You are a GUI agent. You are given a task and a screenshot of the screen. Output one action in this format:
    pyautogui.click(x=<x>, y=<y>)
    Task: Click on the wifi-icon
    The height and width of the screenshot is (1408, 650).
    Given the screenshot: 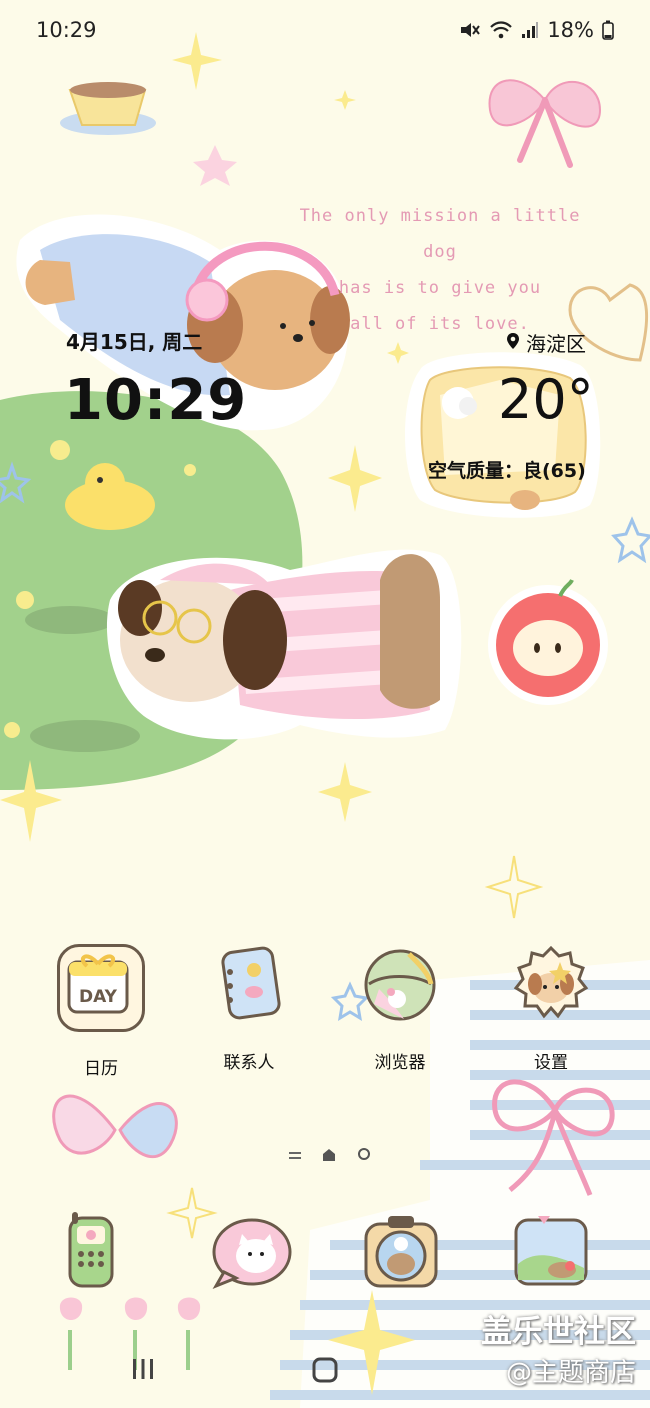 What is the action you would take?
    pyautogui.click(x=501, y=30)
    